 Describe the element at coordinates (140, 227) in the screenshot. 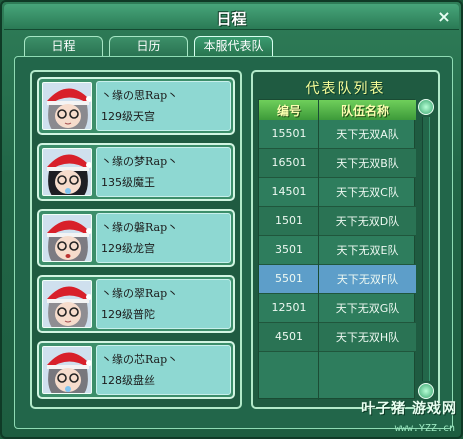

I see `member-name: 丶缘の磐Rap丶` at that location.